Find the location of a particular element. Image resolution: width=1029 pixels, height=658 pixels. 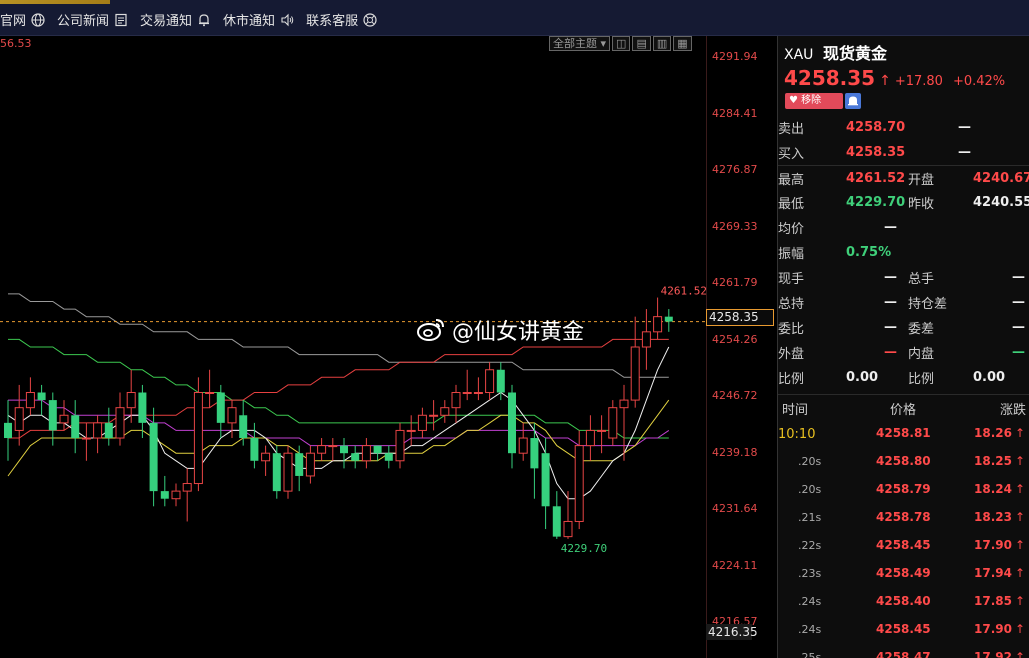

alert-button is located at coordinates (853, 101).